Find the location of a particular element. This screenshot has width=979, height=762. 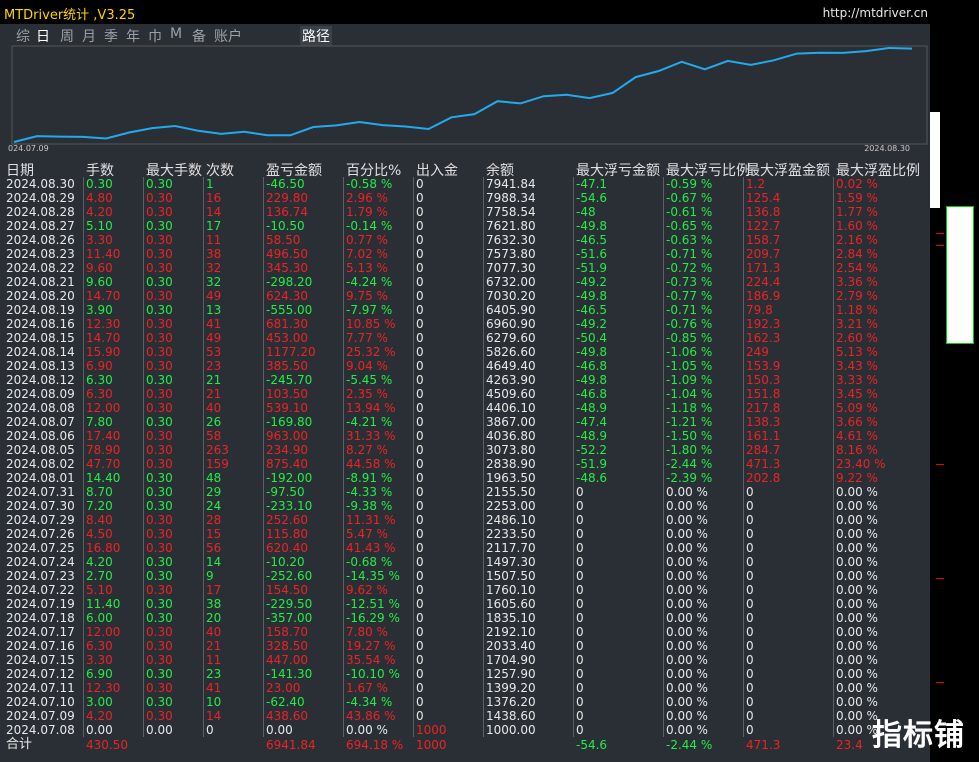

tab-0: 综 is located at coordinates (23, 36).